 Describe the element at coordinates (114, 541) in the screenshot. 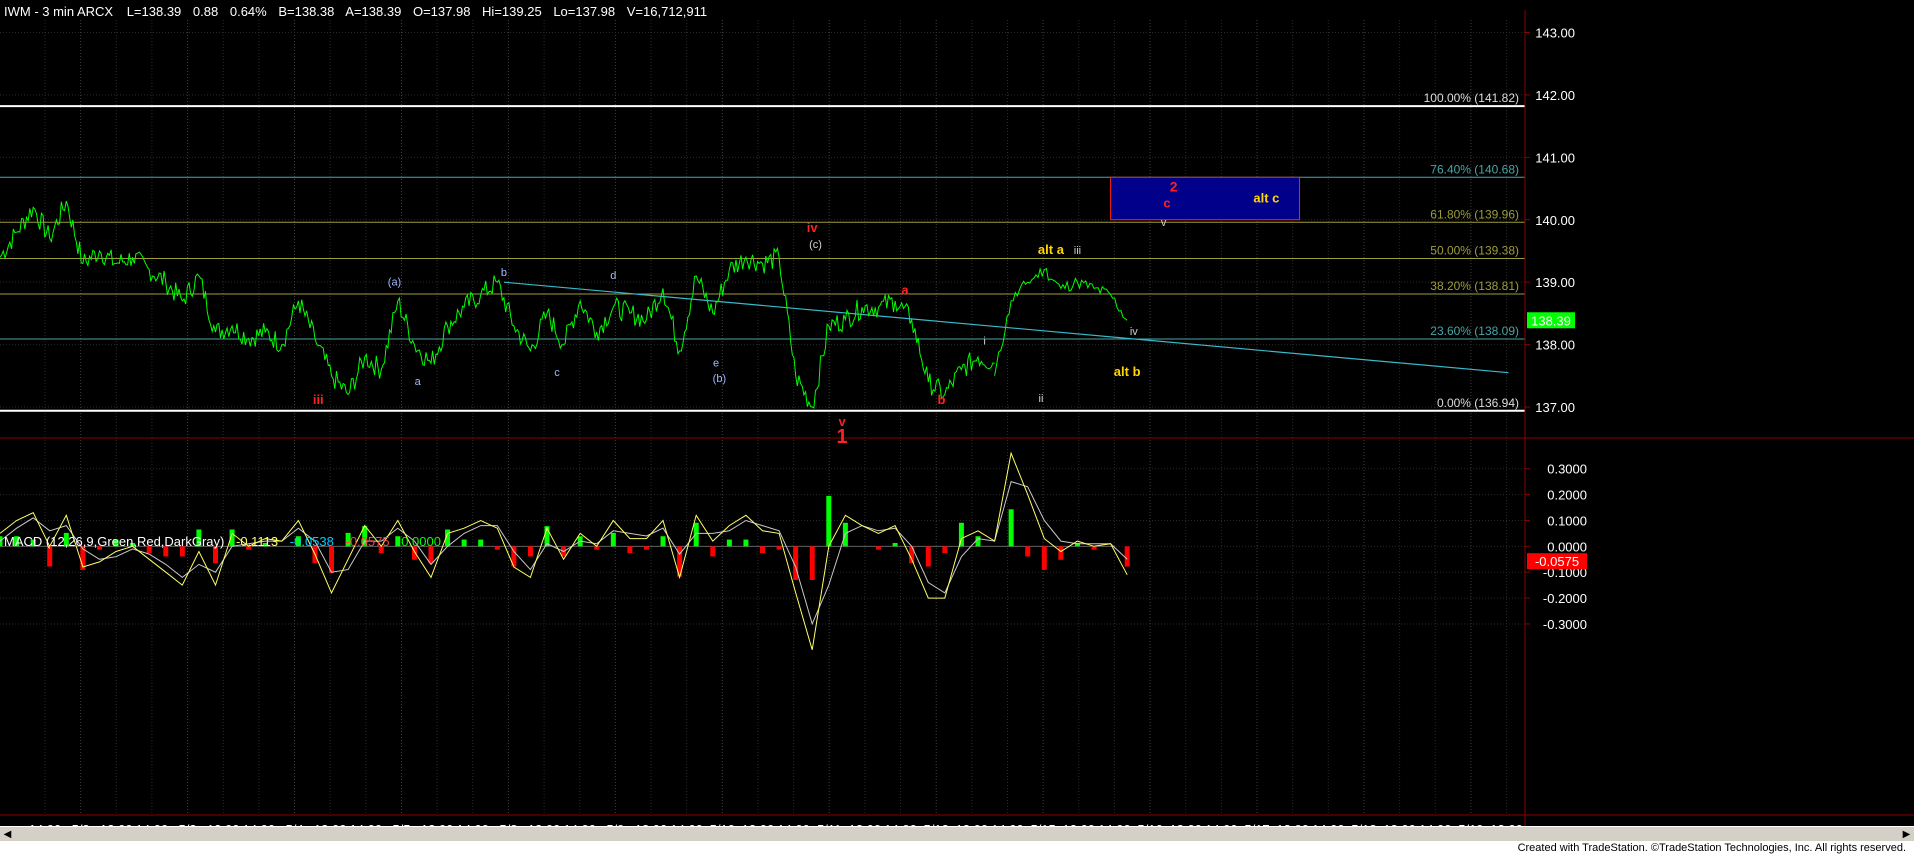

I see `macd-name: MACD (12,26,9,Green,Red,DarkGray)` at that location.